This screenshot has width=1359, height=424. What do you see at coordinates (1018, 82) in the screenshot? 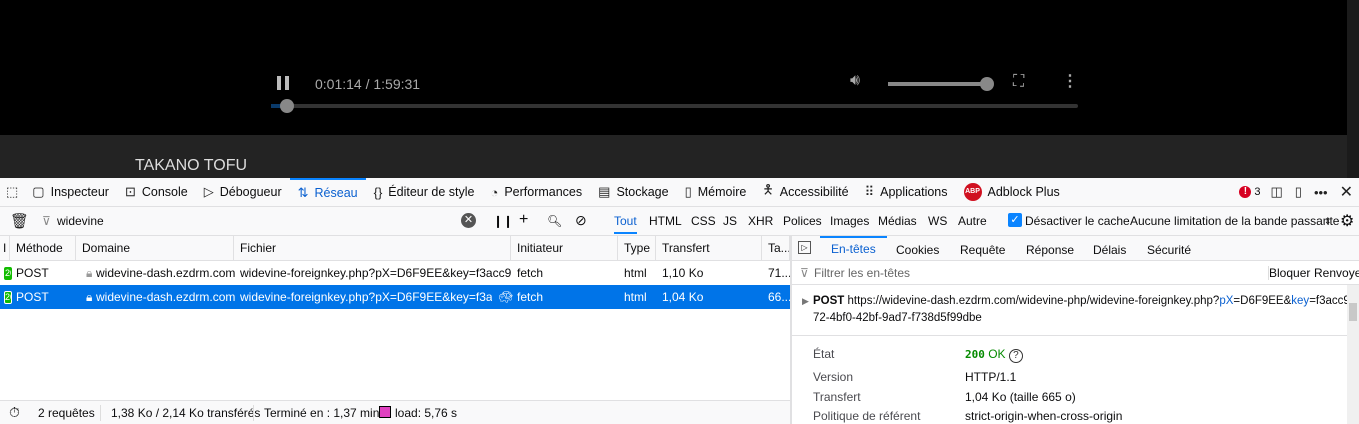
I see `fullscreen-icon: ⛶` at bounding box center [1018, 82].